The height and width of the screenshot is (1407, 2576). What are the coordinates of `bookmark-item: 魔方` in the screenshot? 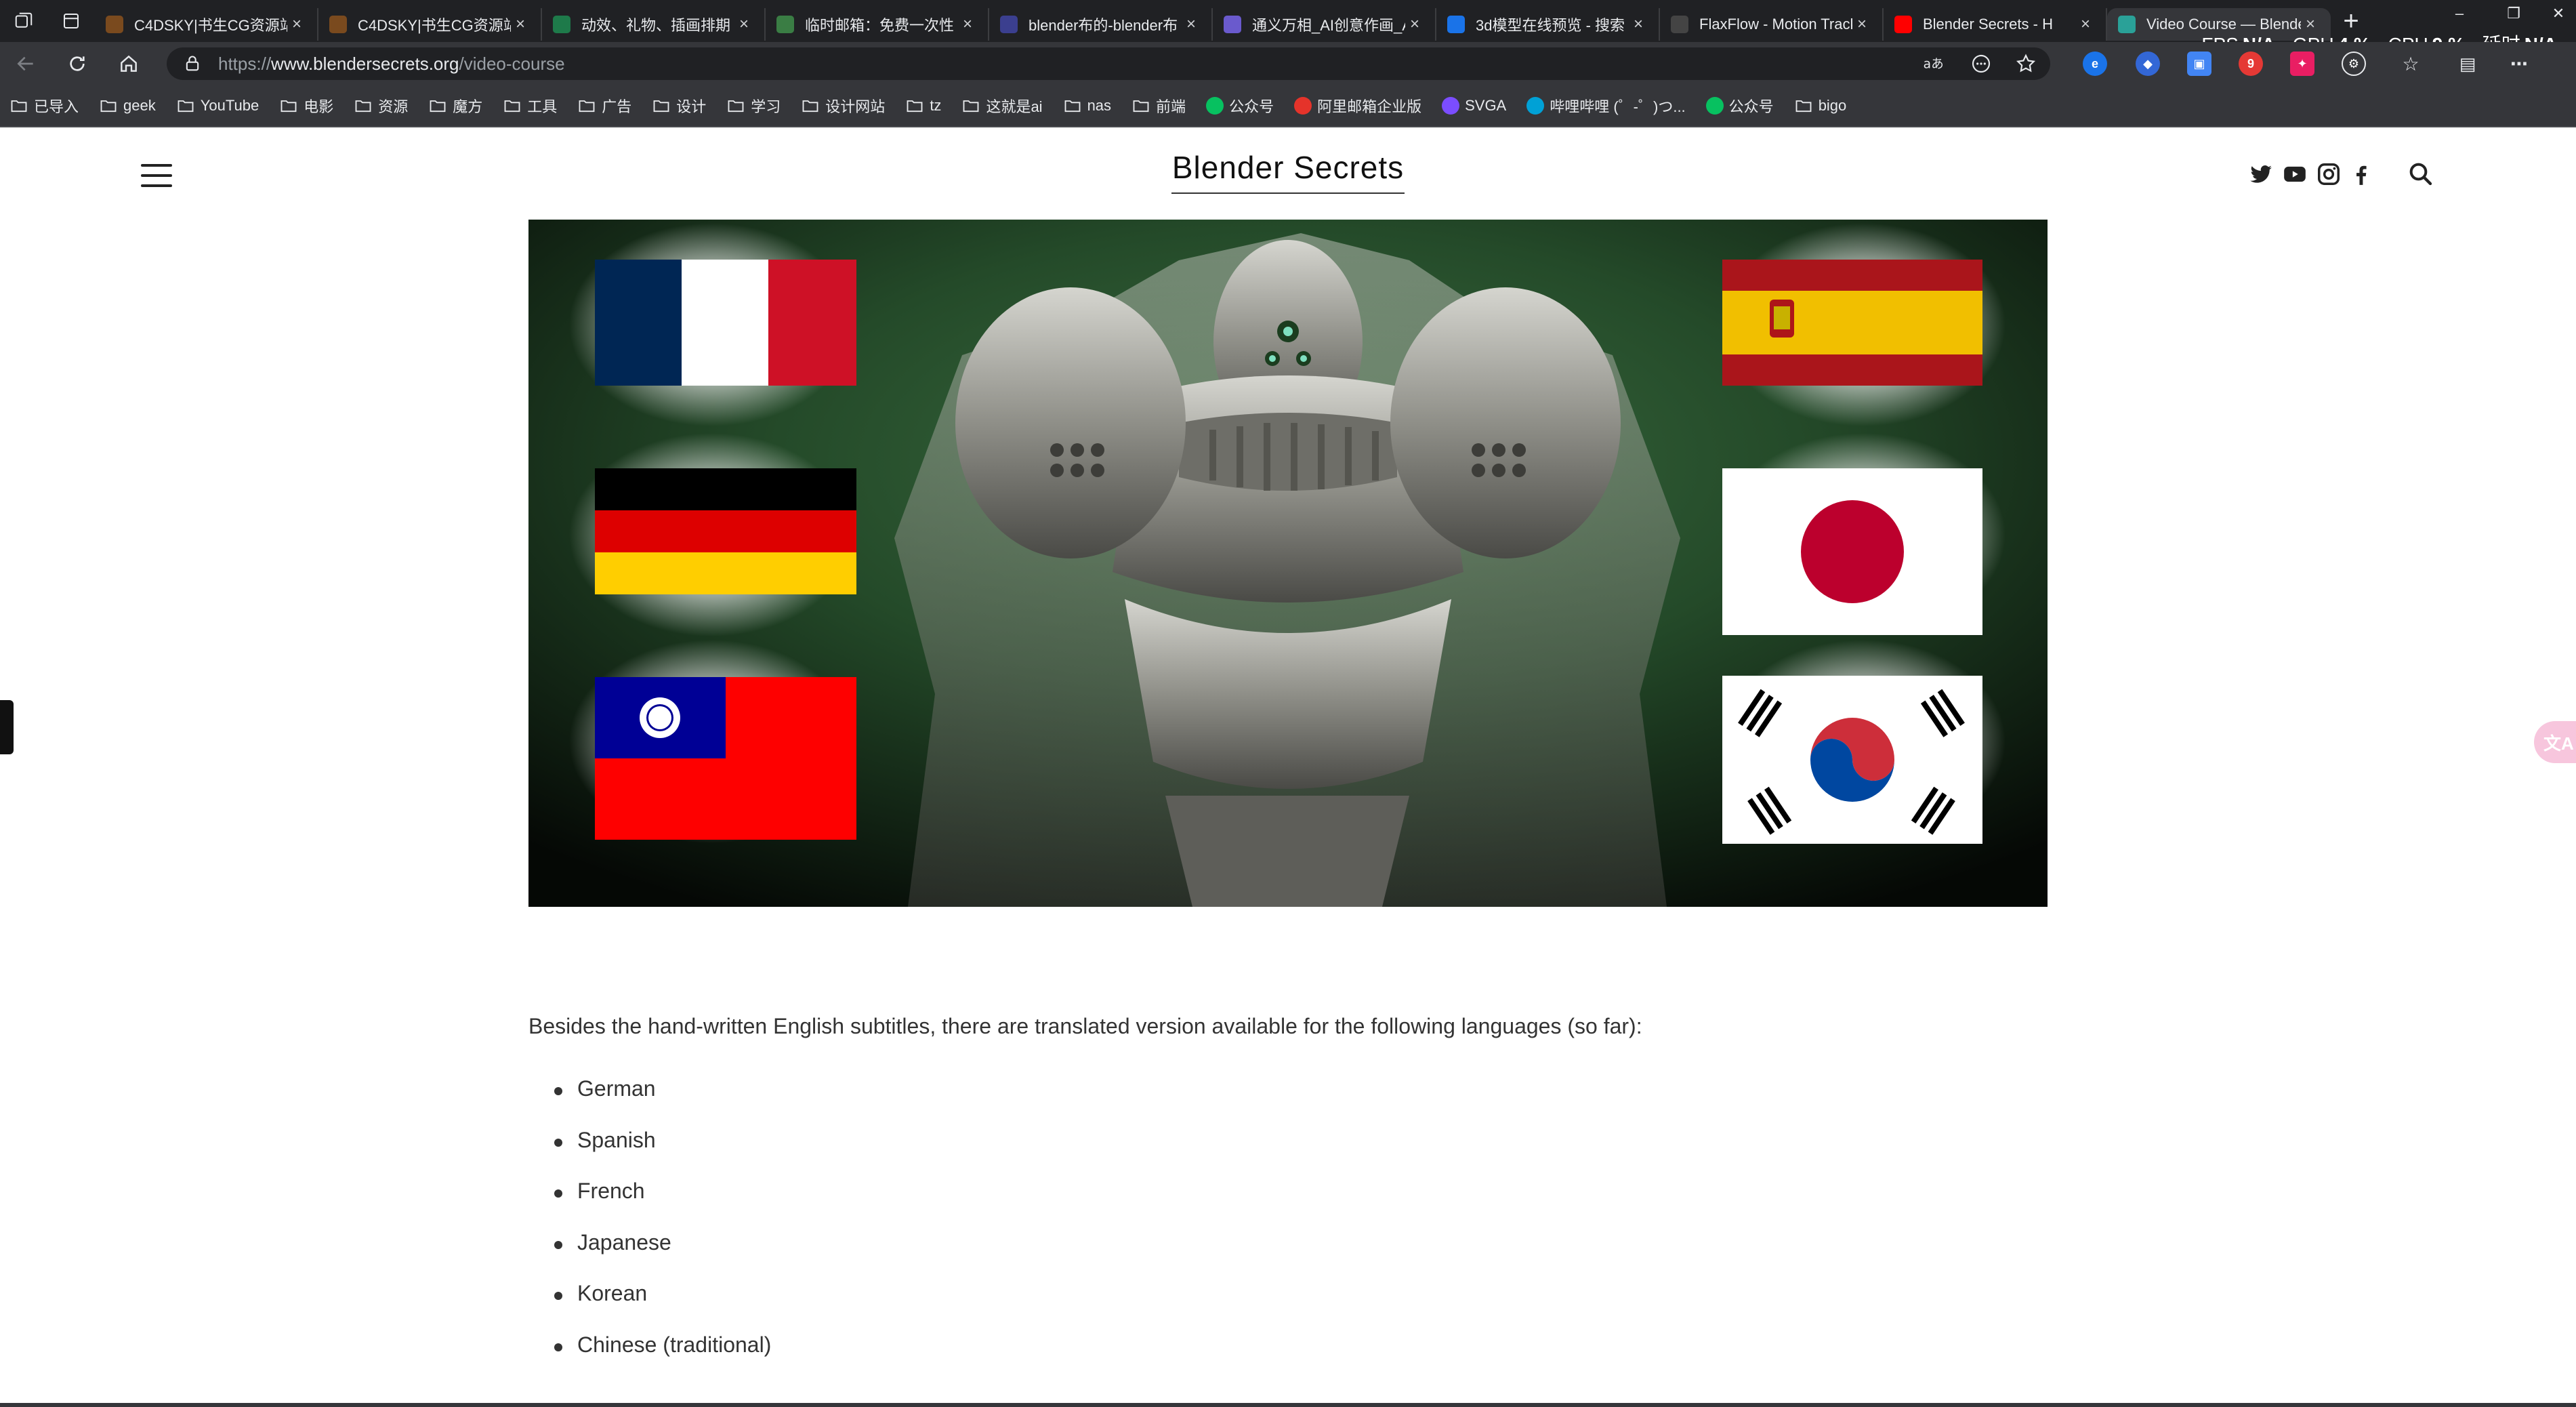 It's located at (455, 106).